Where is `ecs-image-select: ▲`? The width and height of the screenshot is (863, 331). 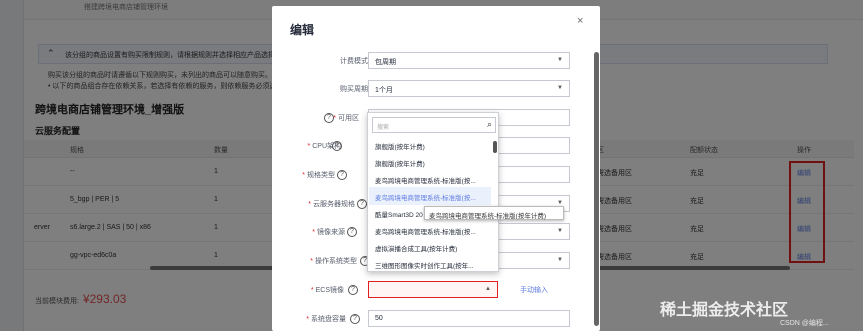 ecs-image-select: ▲ is located at coordinates (433, 289).